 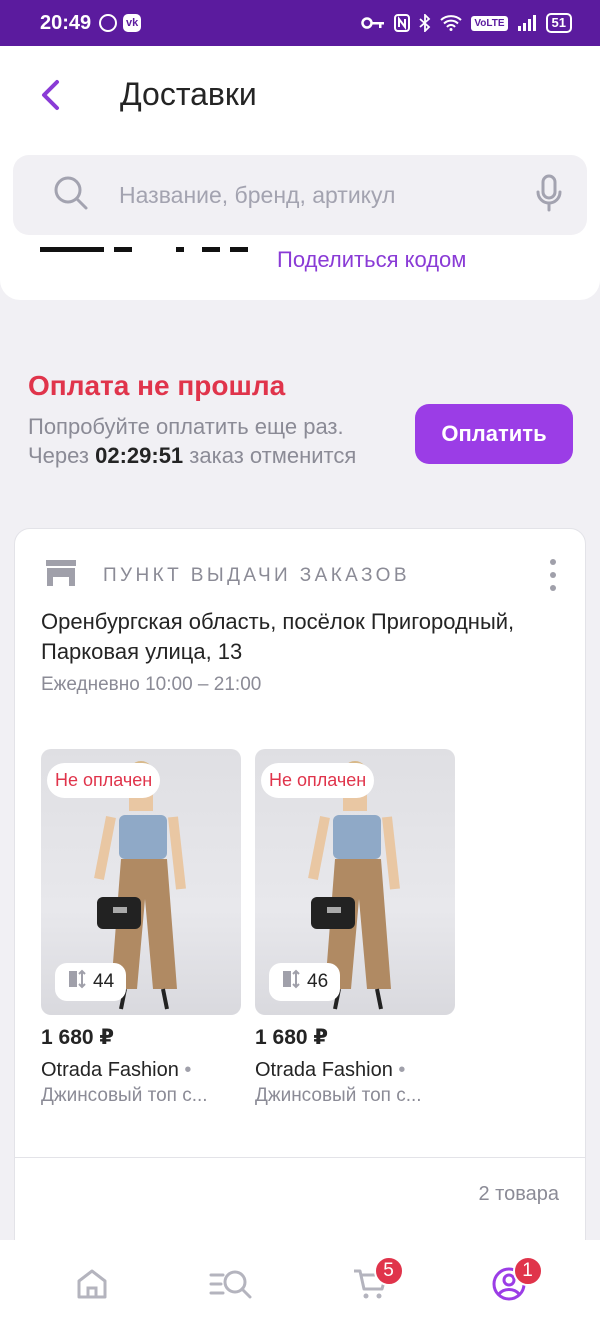 I want to click on back-button, so click(x=50, y=95).